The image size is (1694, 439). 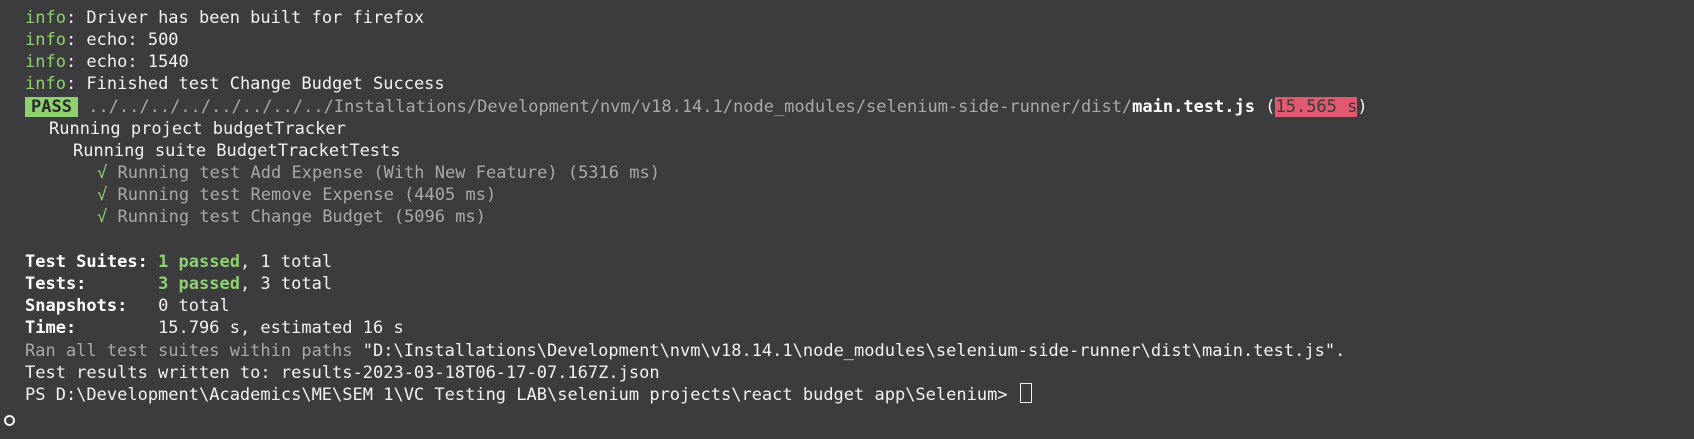 I want to click on log-text: : Finished test Change Budget Success, so click(x=255, y=84).